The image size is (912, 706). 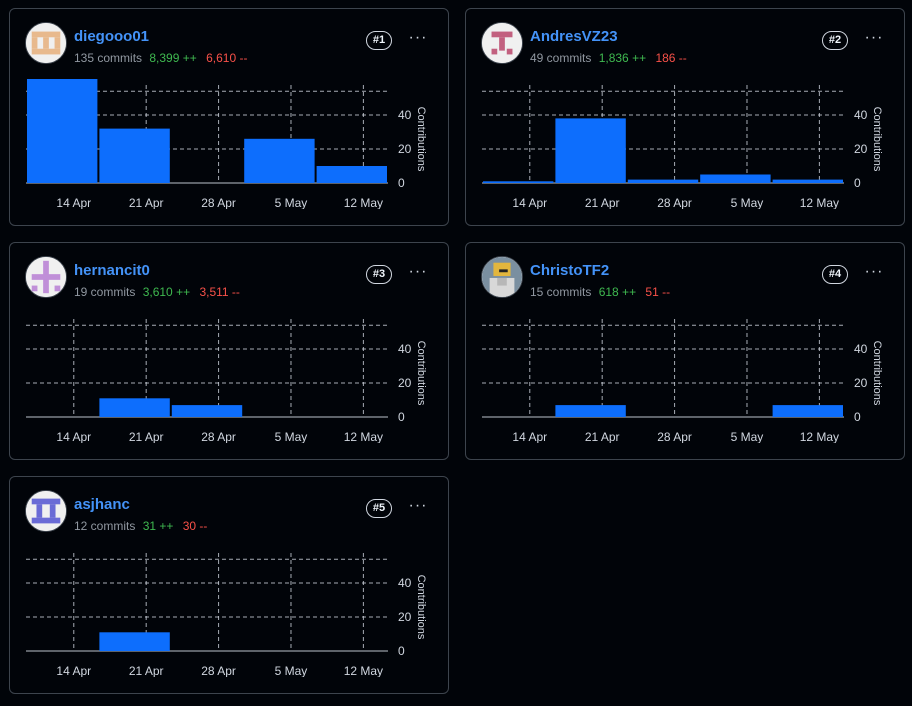 What do you see at coordinates (104, 526) in the screenshot?
I see `commit-count: 12 commits` at bounding box center [104, 526].